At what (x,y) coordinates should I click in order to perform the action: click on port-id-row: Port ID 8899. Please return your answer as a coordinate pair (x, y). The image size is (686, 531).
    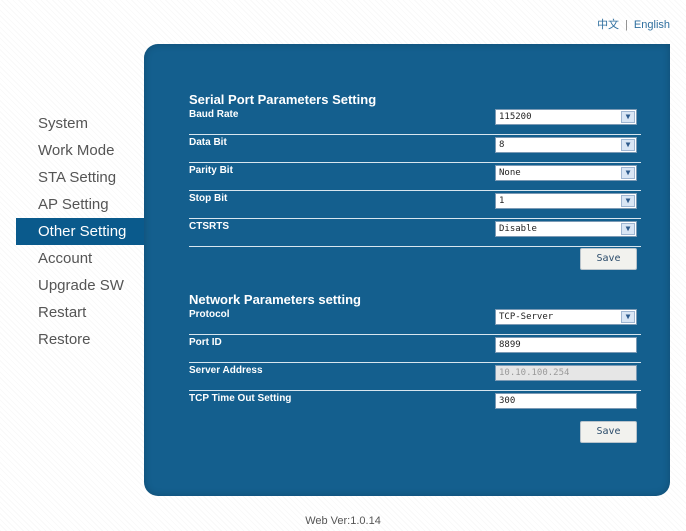
    Looking at the image, I should click on (415, 348).